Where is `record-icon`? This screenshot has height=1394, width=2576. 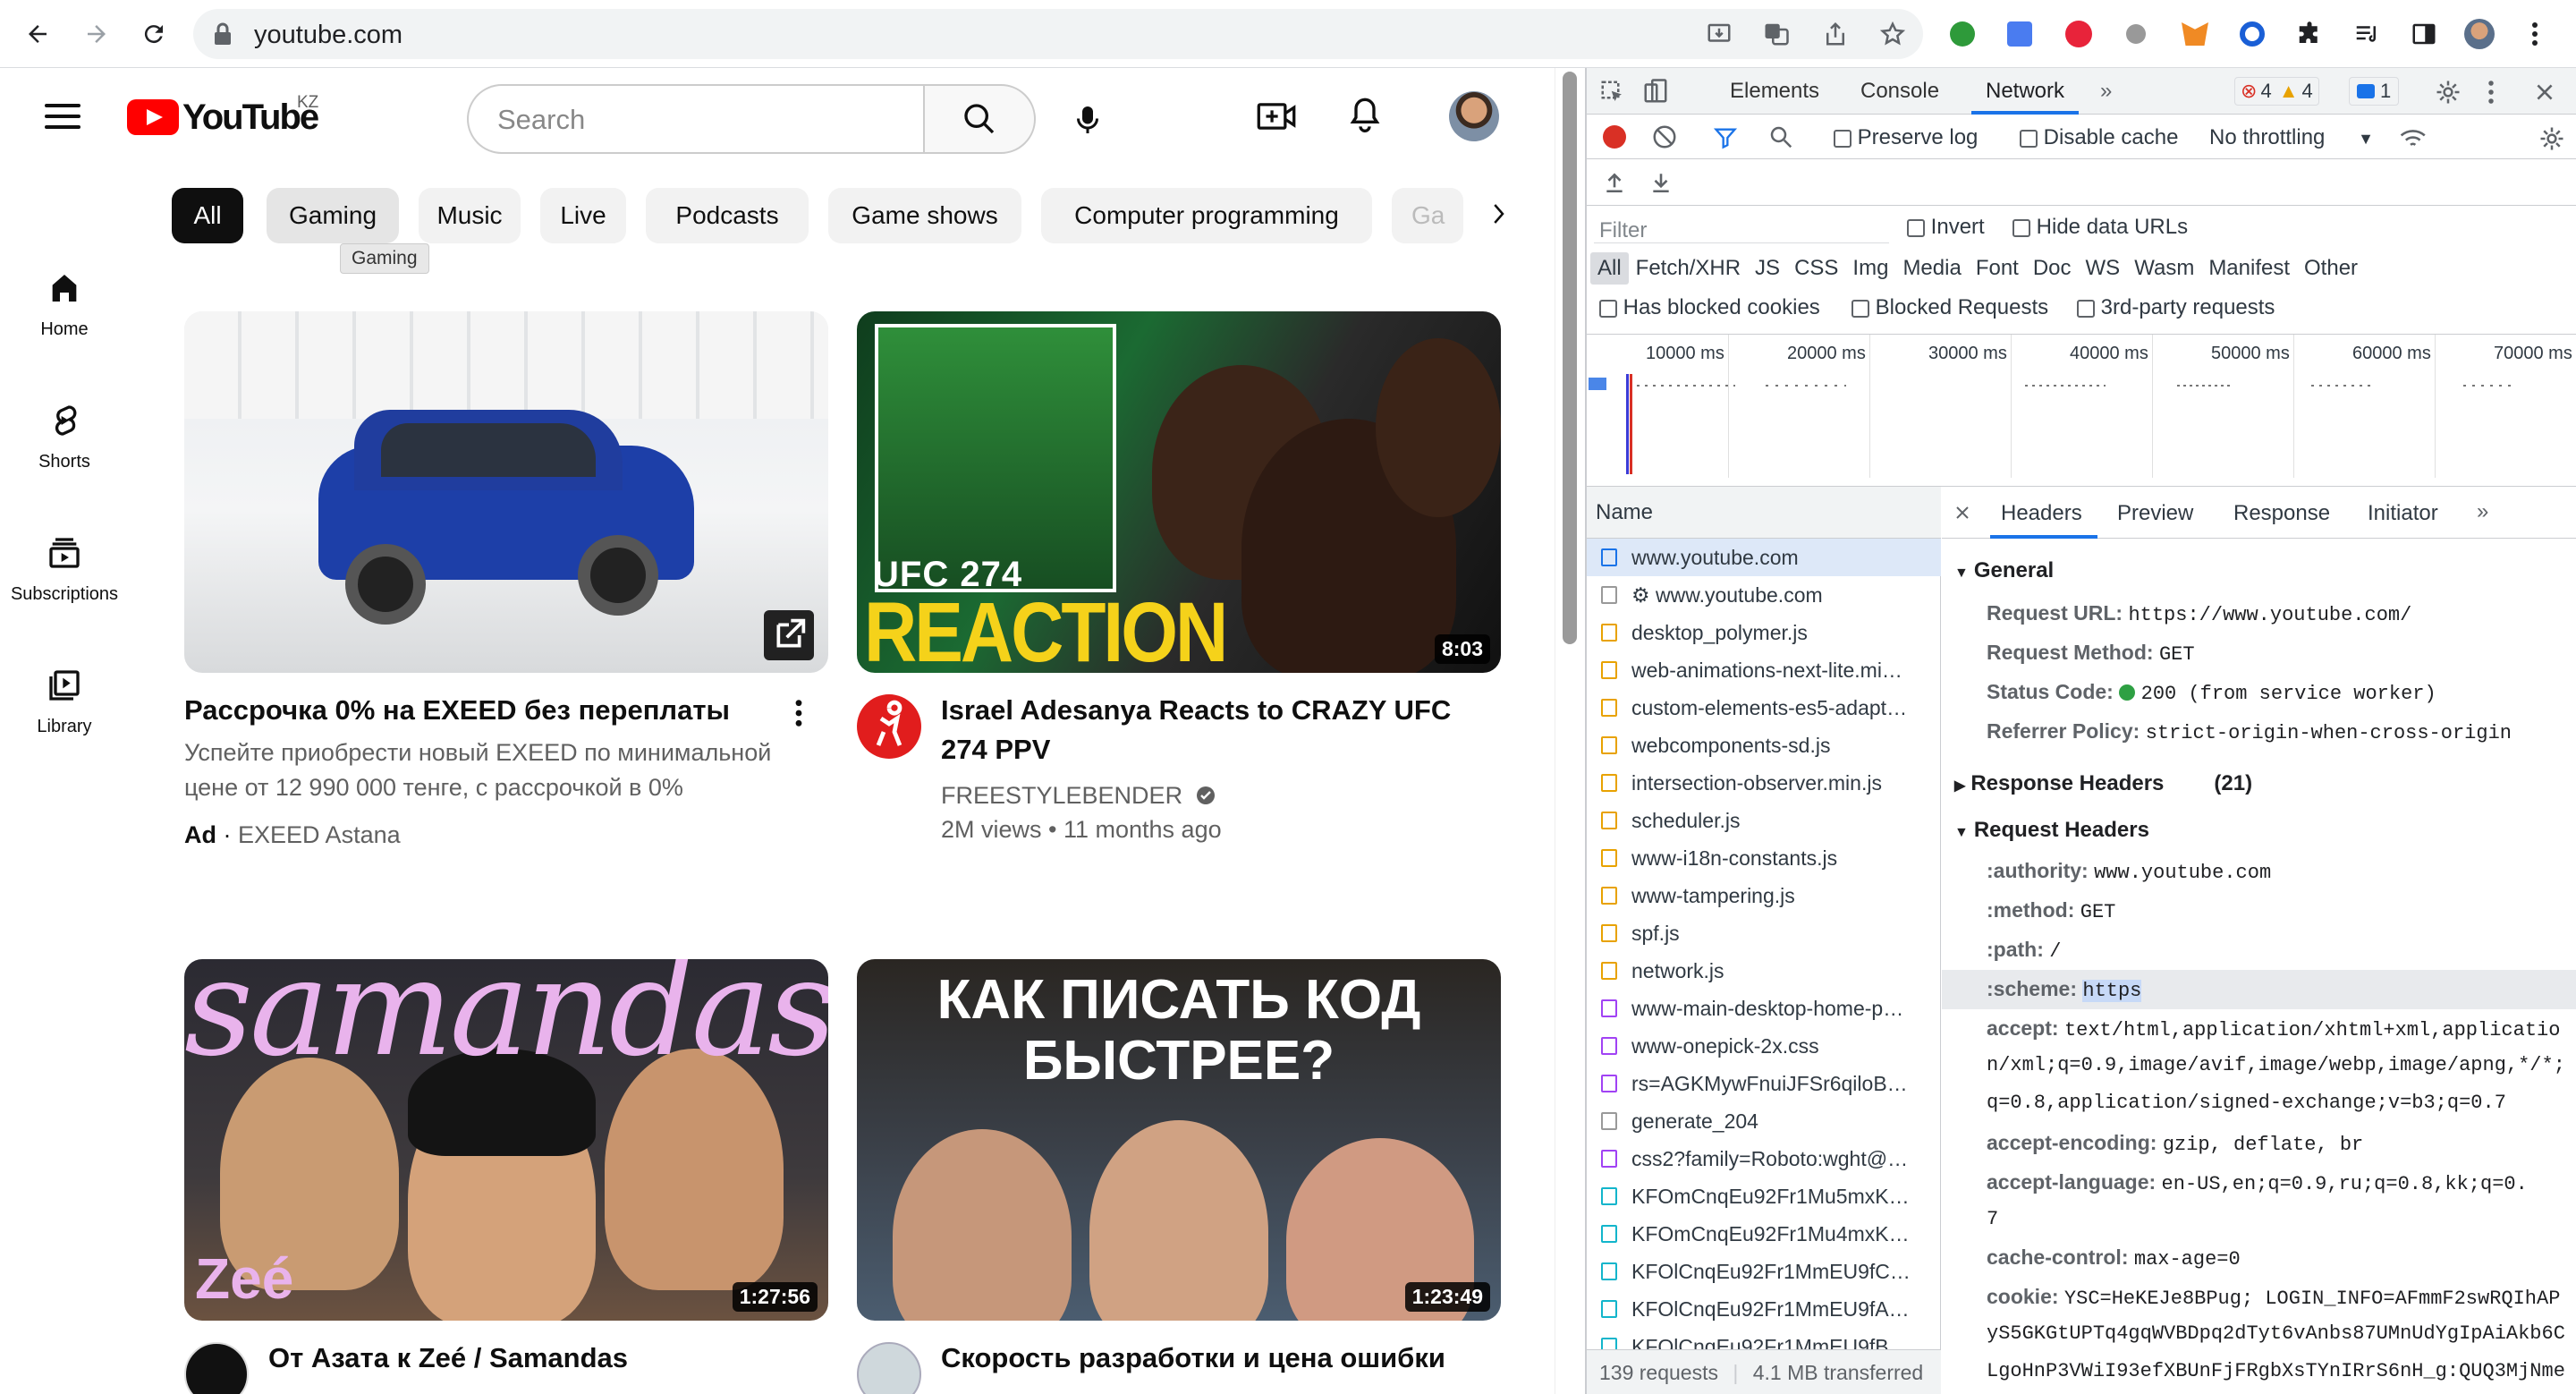
record-icon is located at coordinates (1614, 137).